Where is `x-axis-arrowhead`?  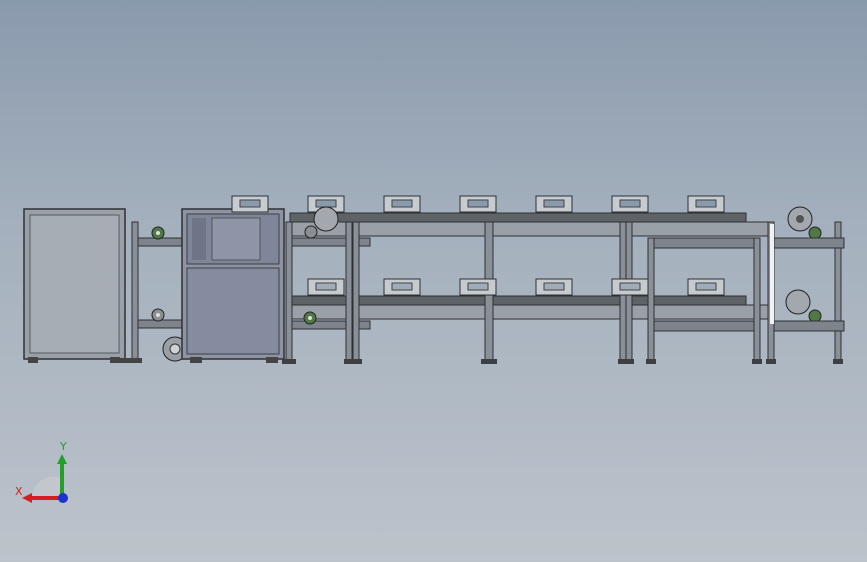 x-axis-arrowhead is located at coordinates (27, 498).